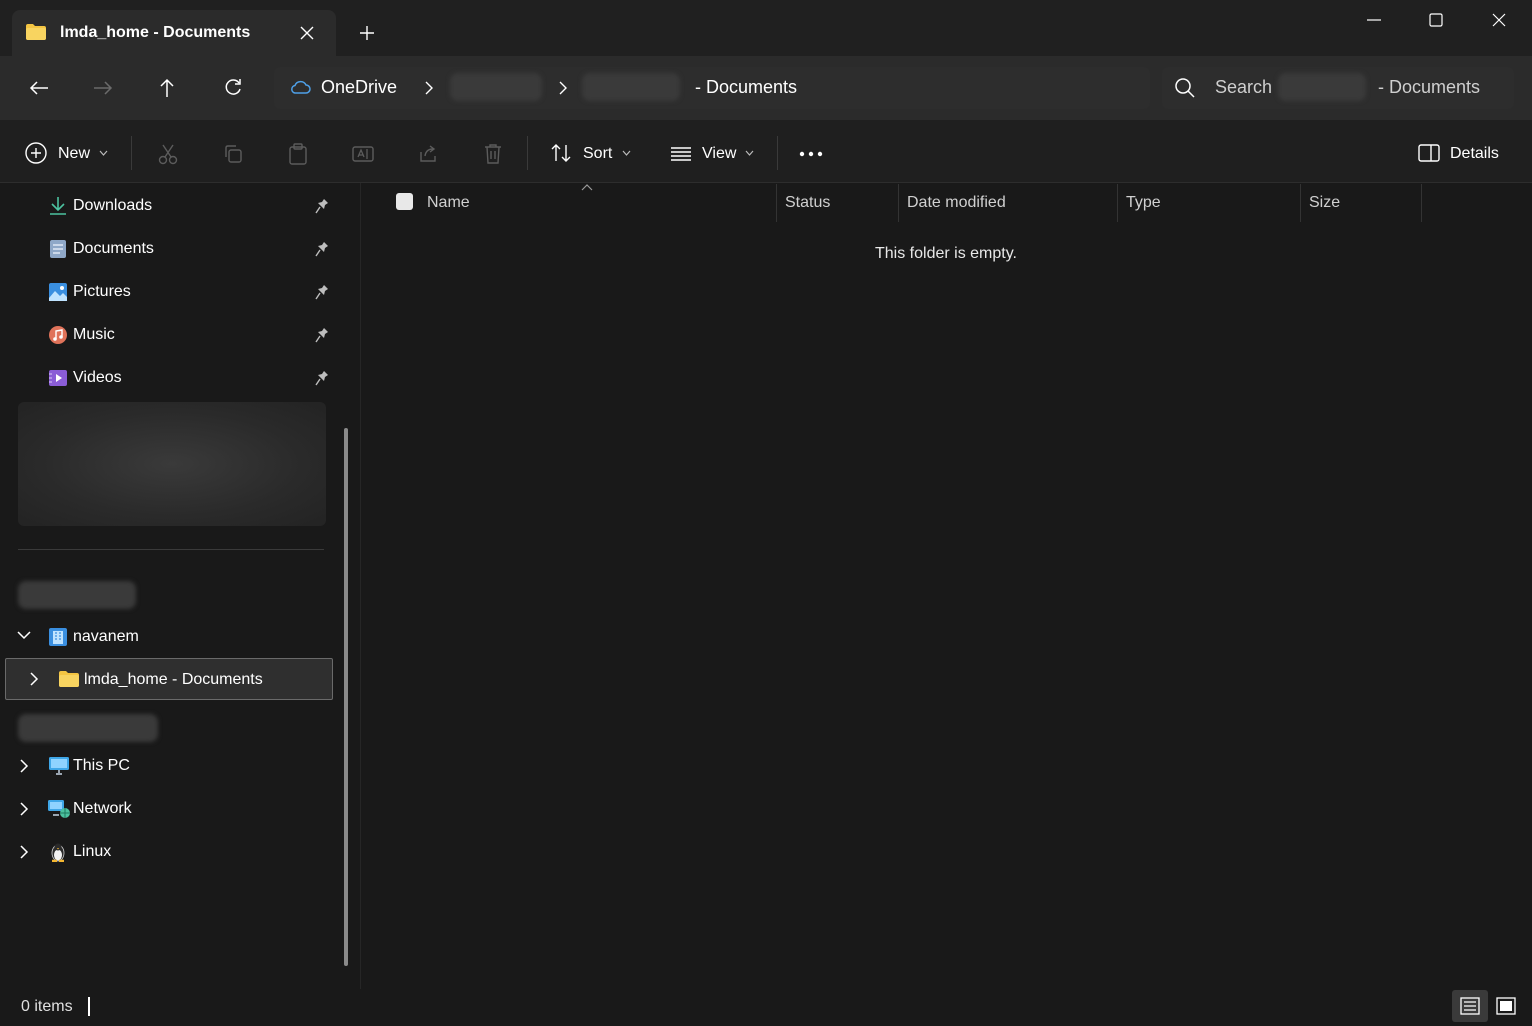  I want to click on column-header-date-modified: Date modified, so click(956, 203).